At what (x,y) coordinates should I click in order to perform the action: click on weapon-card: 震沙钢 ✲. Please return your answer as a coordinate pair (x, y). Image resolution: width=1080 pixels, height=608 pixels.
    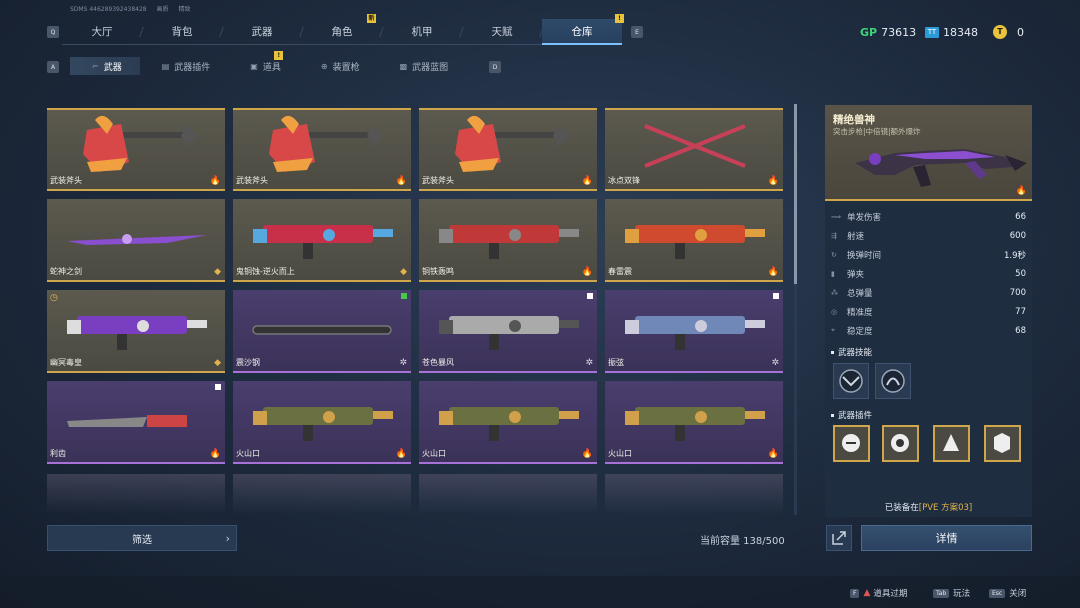
    Looking at the image, I should click on (322, 331).